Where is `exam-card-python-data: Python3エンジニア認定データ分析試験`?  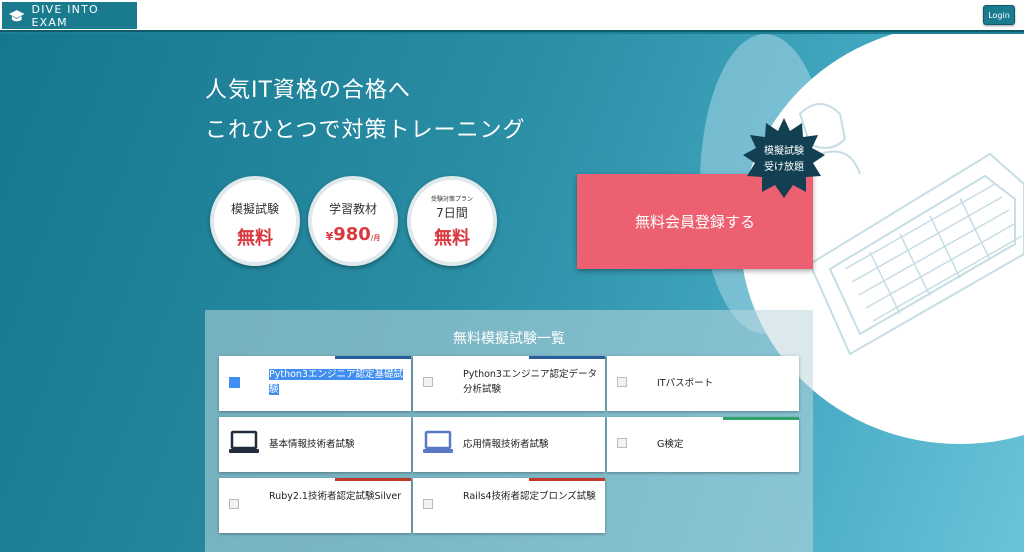 exam-card-python-data: Python3エンジニア認定データ分析試験 is located at coordinates (509, 383).